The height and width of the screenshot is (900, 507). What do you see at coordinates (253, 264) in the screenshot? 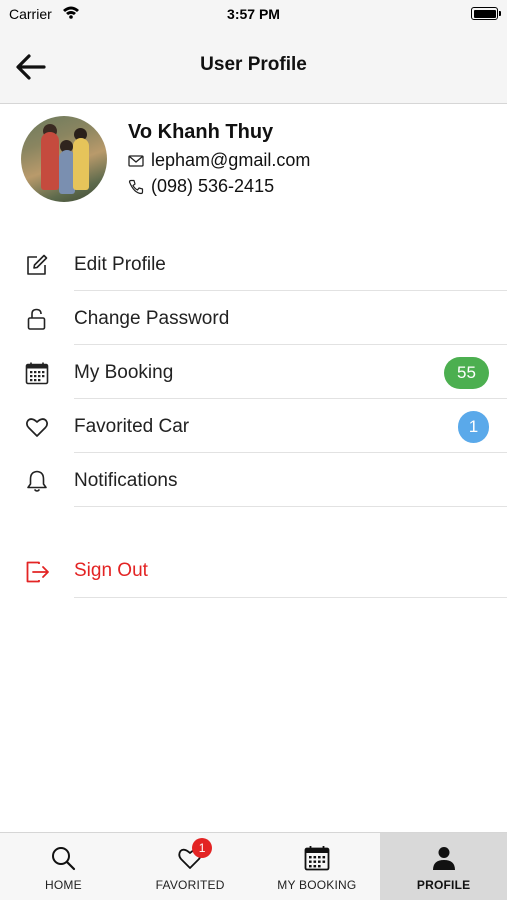
I see `menu-item-edit-profile: Edit Profile` at bounding box center [253, 264].